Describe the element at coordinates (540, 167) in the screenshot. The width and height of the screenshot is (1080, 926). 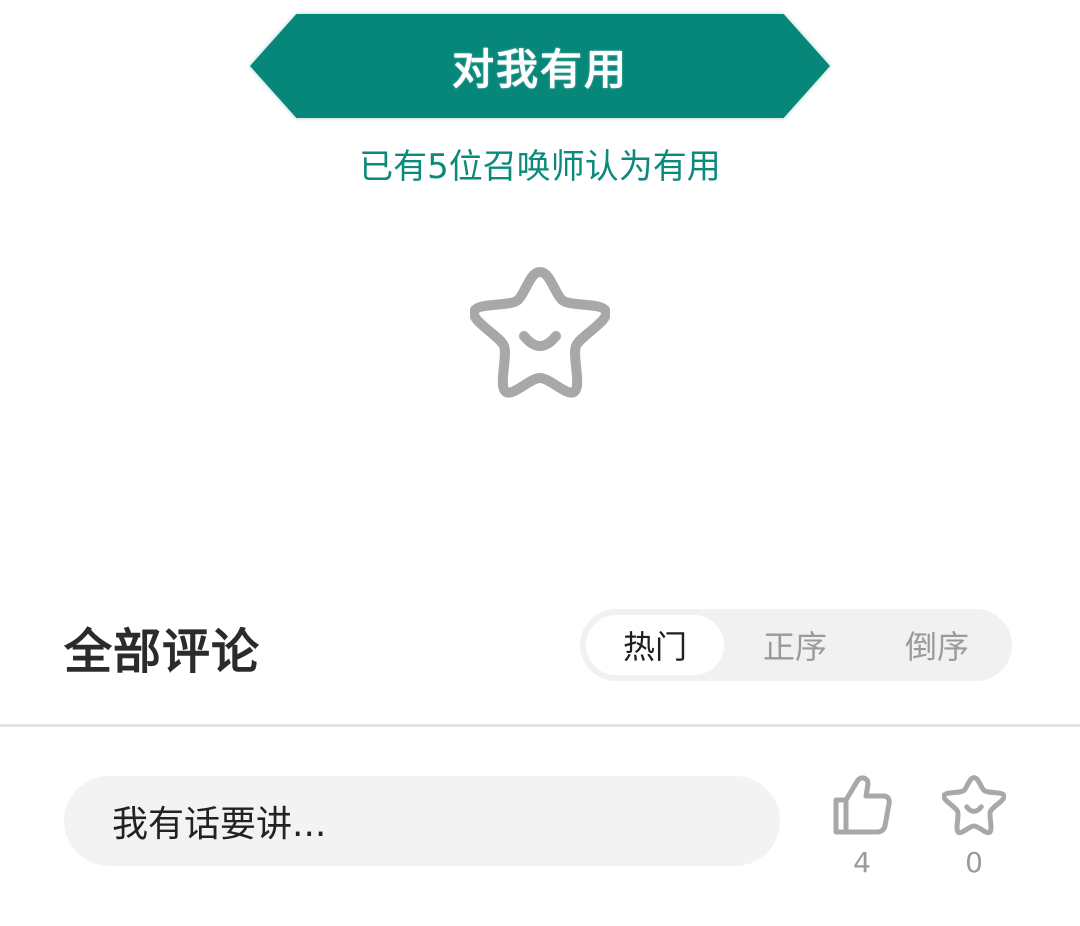
I see `useful-count-text: 已有5位召唤师认为有用` at that location.